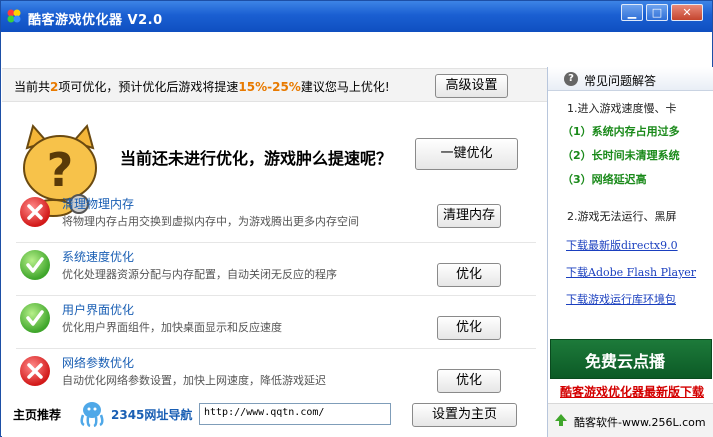 Image resolution: width=713 pixels, height=437 pixels. I want to click on item-title: 清理物理内存, so click(98, 204).